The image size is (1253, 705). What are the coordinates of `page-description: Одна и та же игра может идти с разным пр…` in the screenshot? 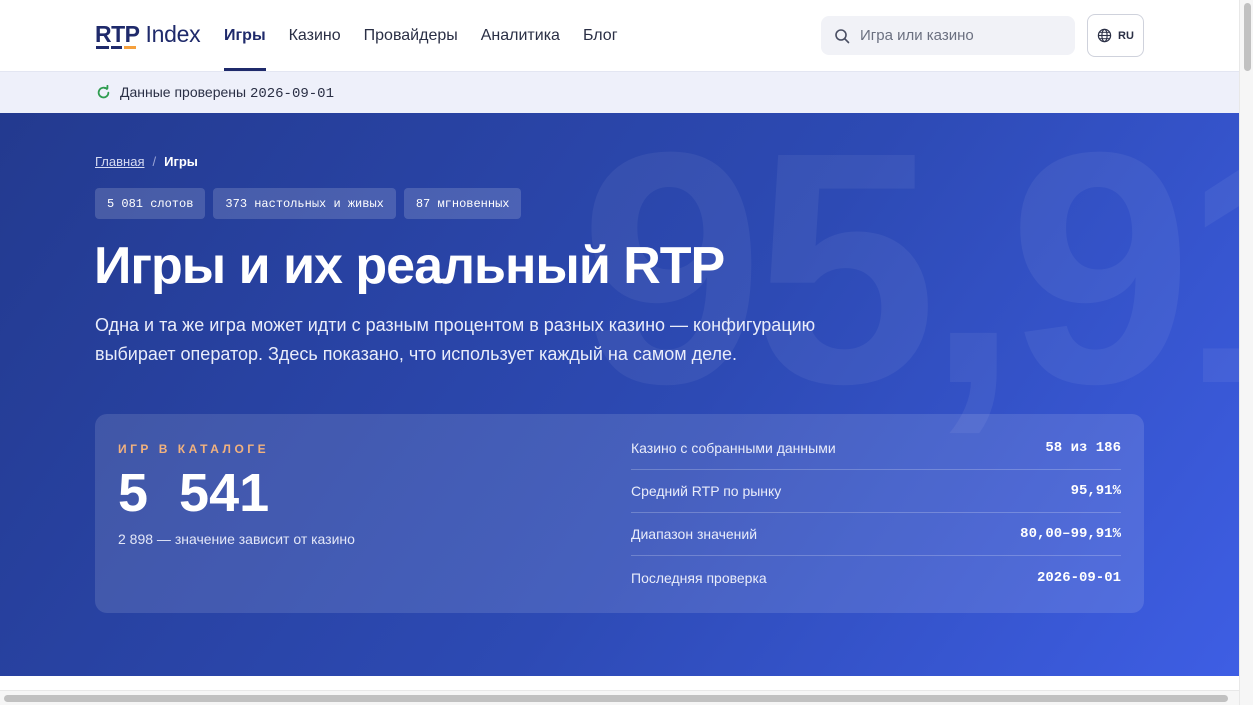 It's located at (455, 339).